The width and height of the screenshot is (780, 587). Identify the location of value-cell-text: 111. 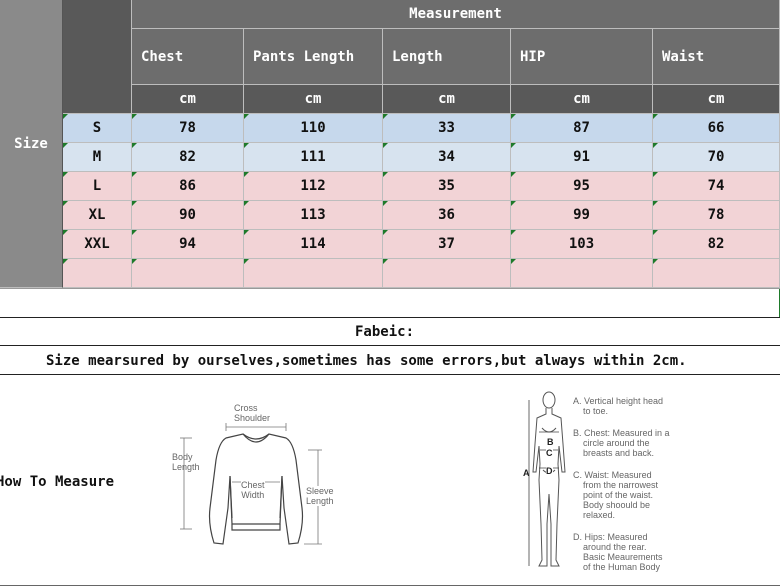
(313, 157).